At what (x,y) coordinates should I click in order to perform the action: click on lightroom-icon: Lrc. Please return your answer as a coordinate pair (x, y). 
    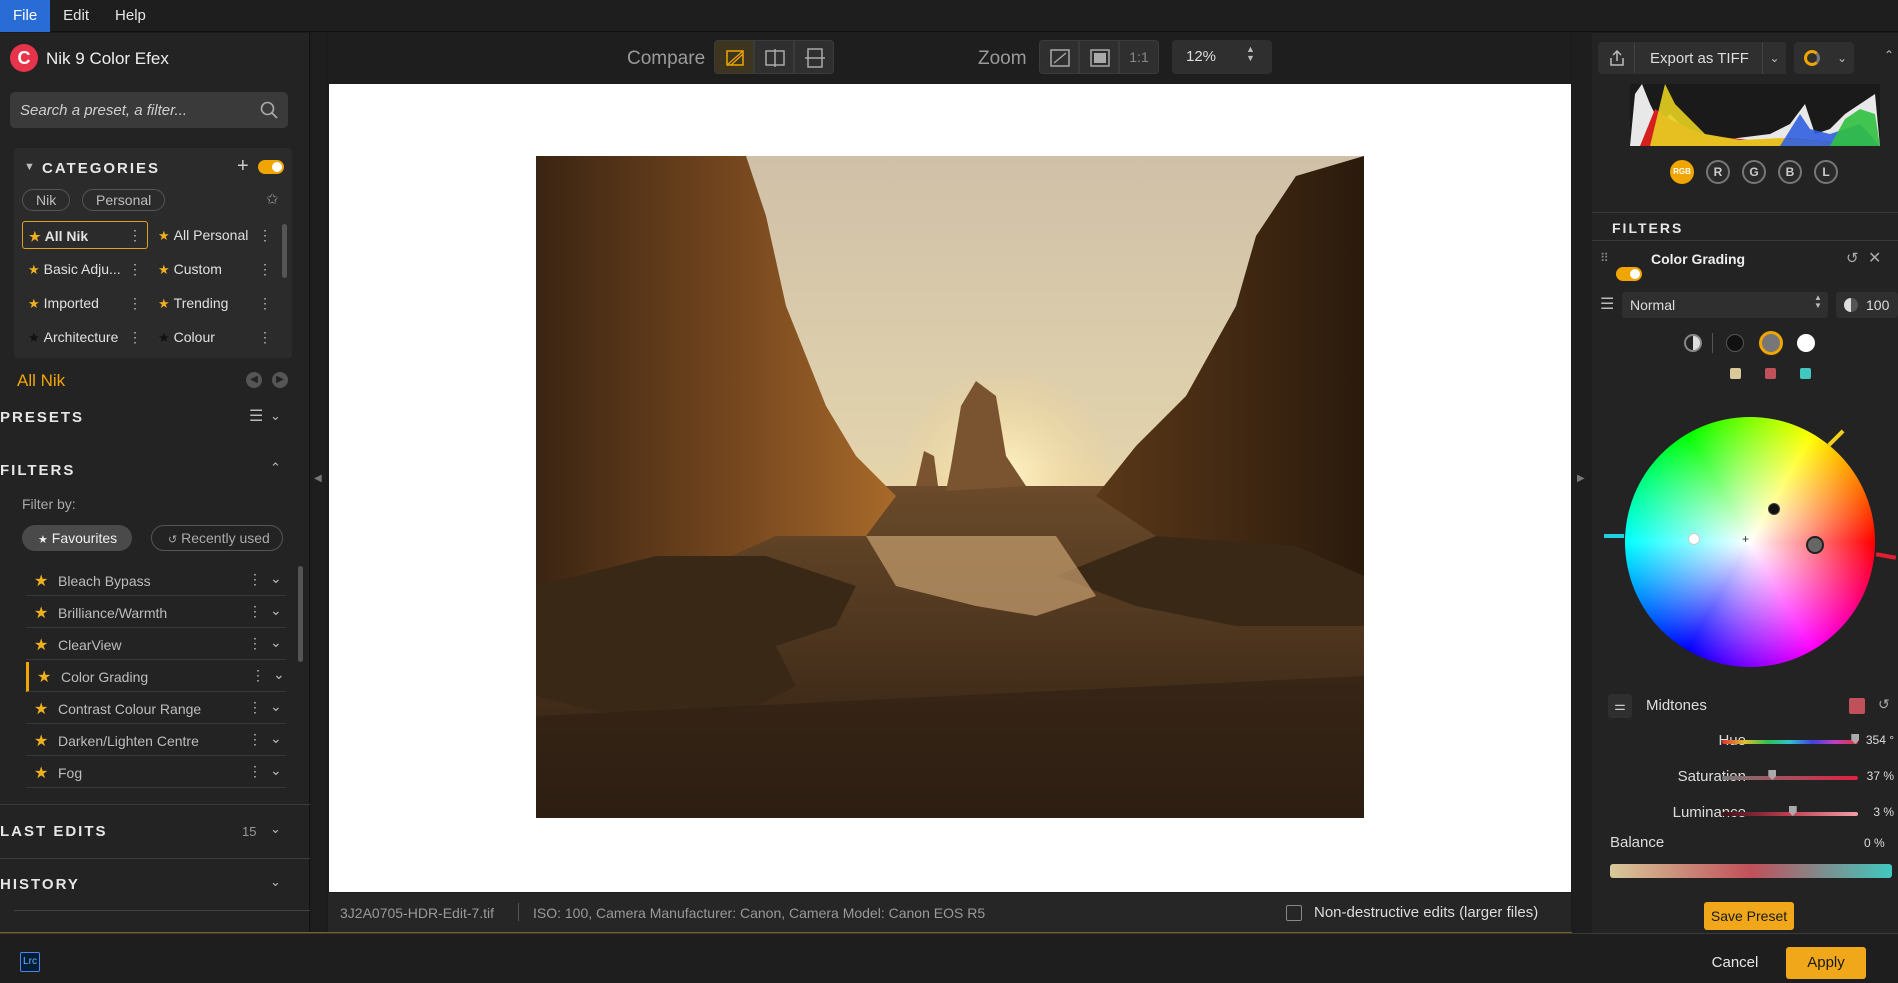
    Looking at the image, I should click on (30, 962).